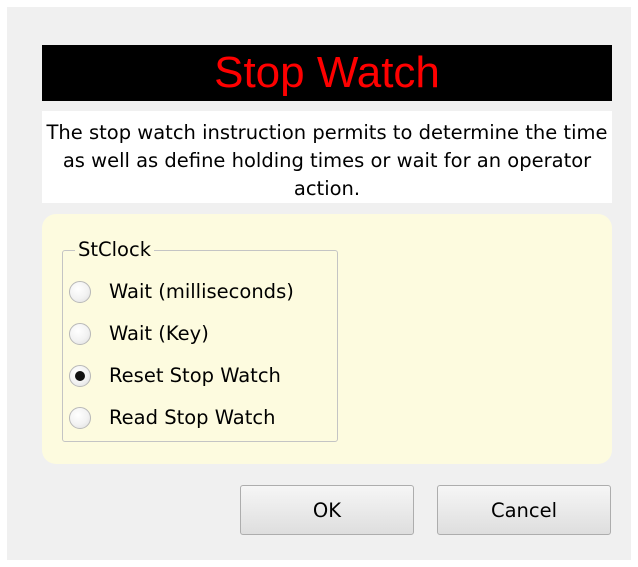  Describe the element at coordinates (115, 250) in the screenshot. I see `group-legend: StClock` at that location.